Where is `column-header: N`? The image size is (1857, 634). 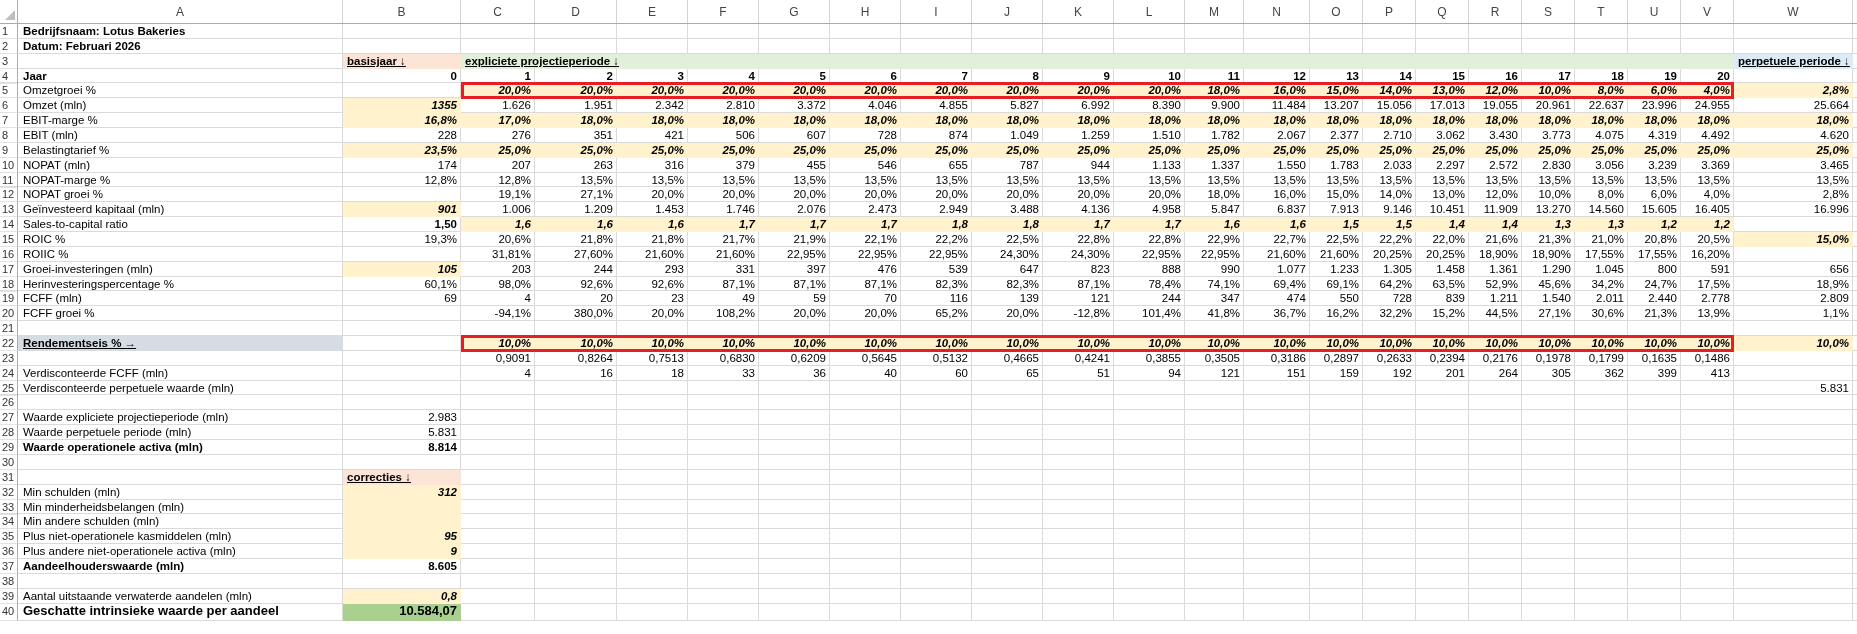
column-header: N is located at coordinates (1277, 11).